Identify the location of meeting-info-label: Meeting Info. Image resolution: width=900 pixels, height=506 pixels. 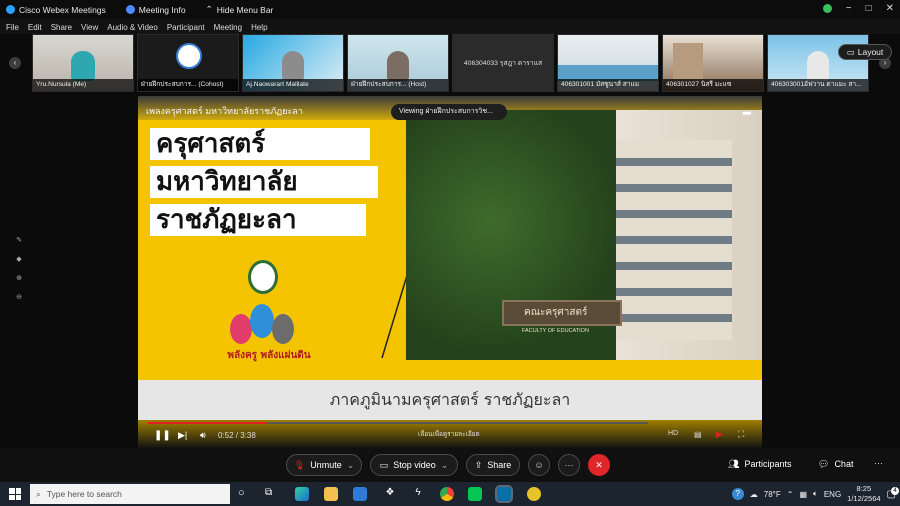
(162, 9).